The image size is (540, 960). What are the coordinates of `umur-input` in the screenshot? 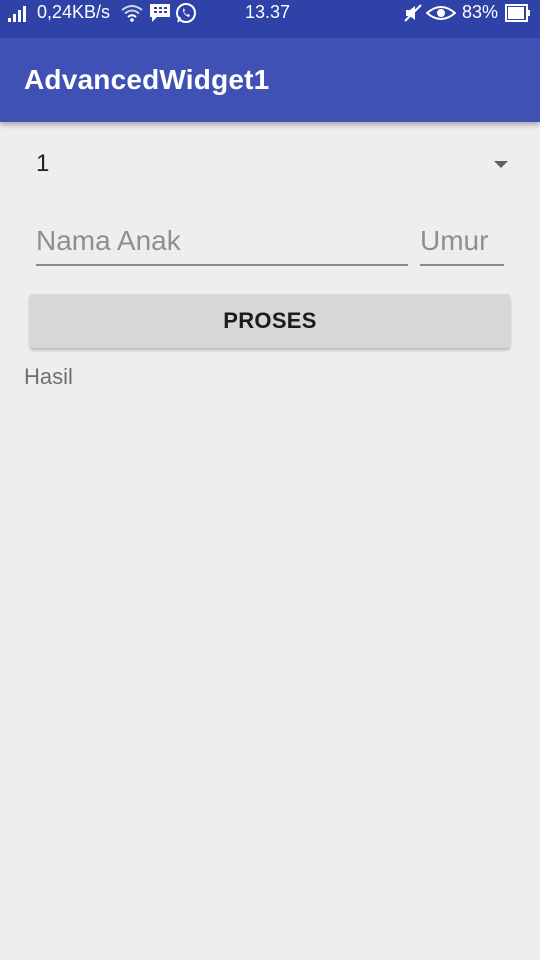 It's located at (462, 242).